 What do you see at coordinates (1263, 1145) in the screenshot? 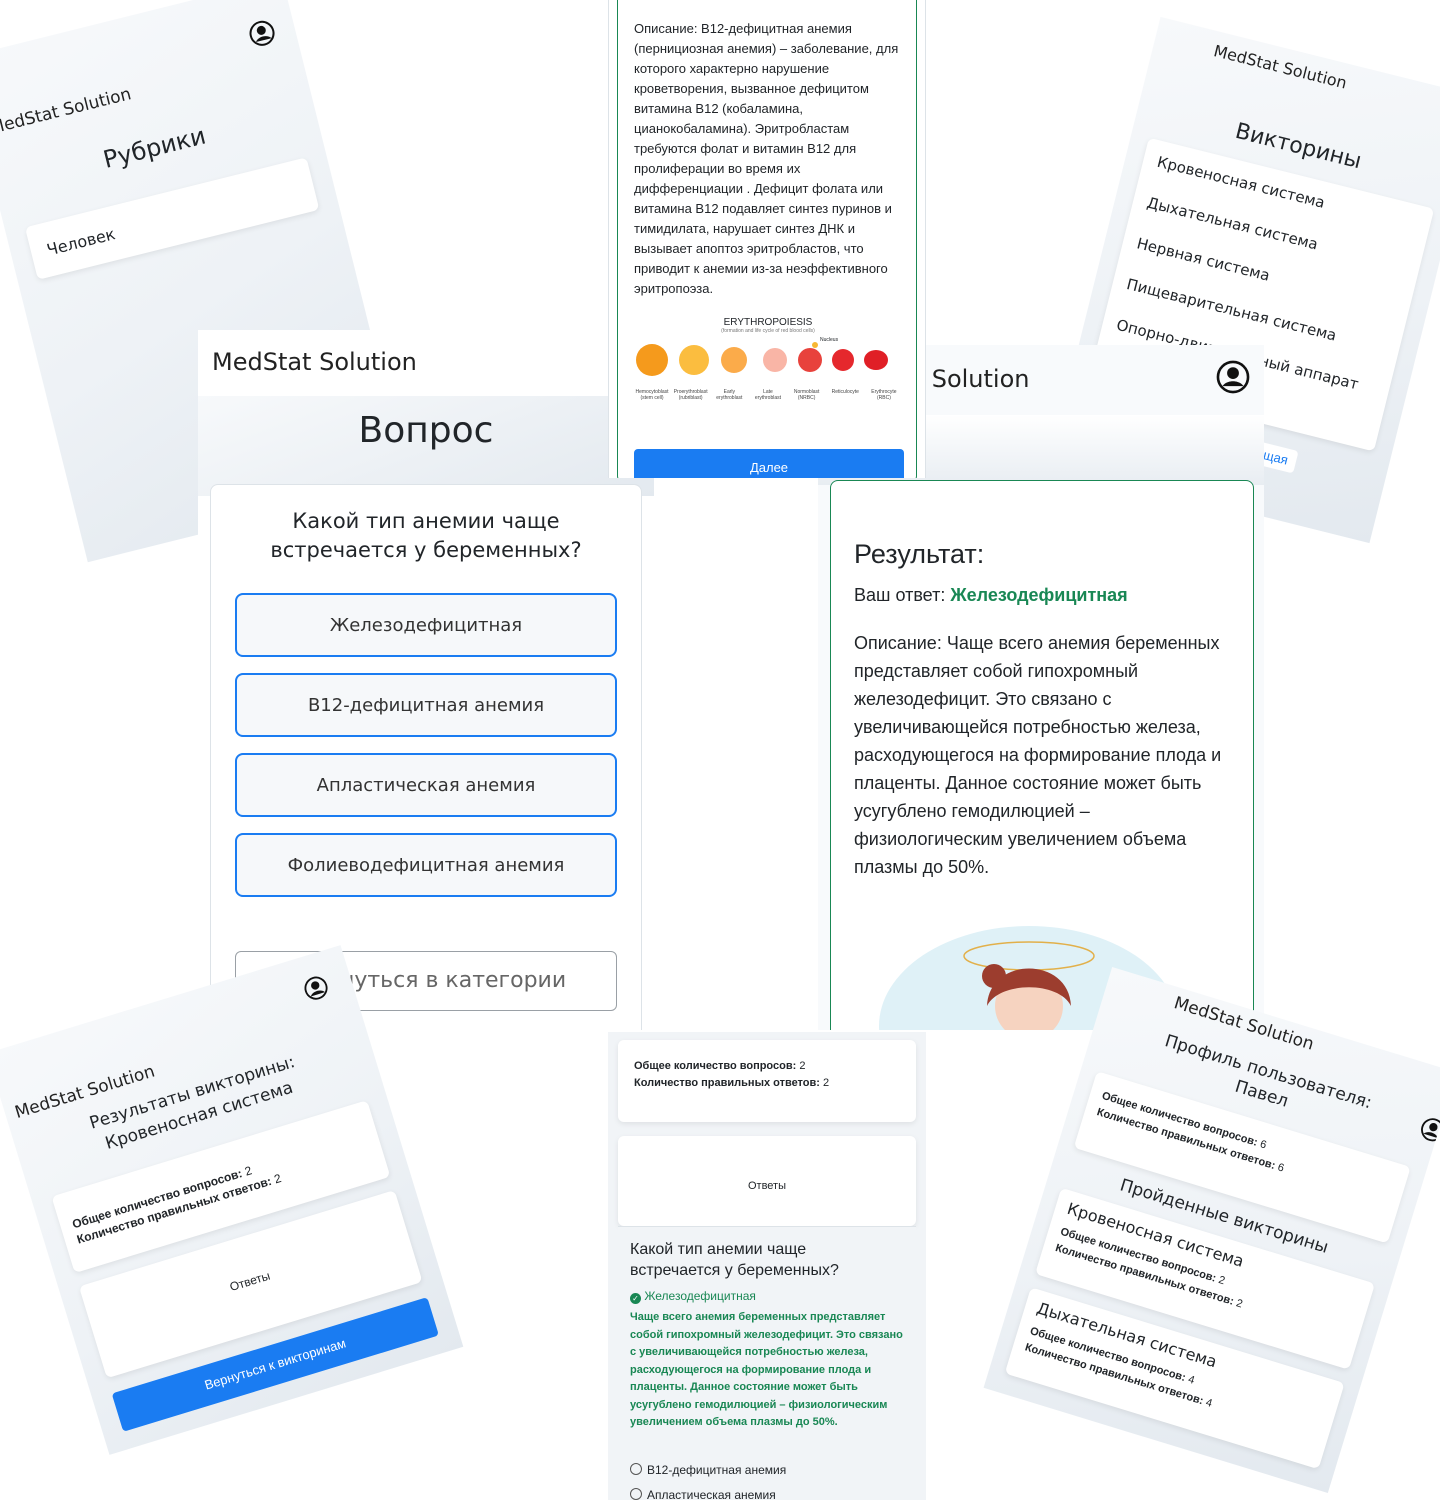
I see `total-value: 6` at bounding box center [1263, 1145].